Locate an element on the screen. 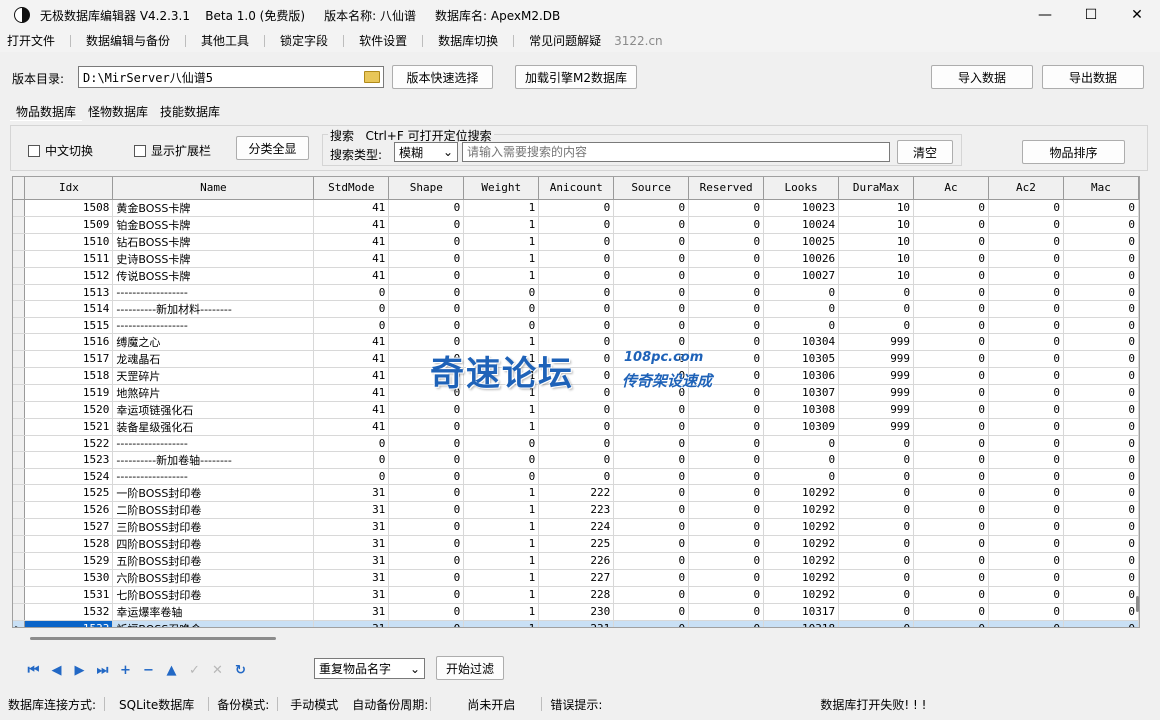 This screenshot has height=720, width=1160. table-row: 1530 六阶BOSS封印卷 31 0 1 227 0 0 10292 0 0 0 0 is located at coordinates (576, 578).